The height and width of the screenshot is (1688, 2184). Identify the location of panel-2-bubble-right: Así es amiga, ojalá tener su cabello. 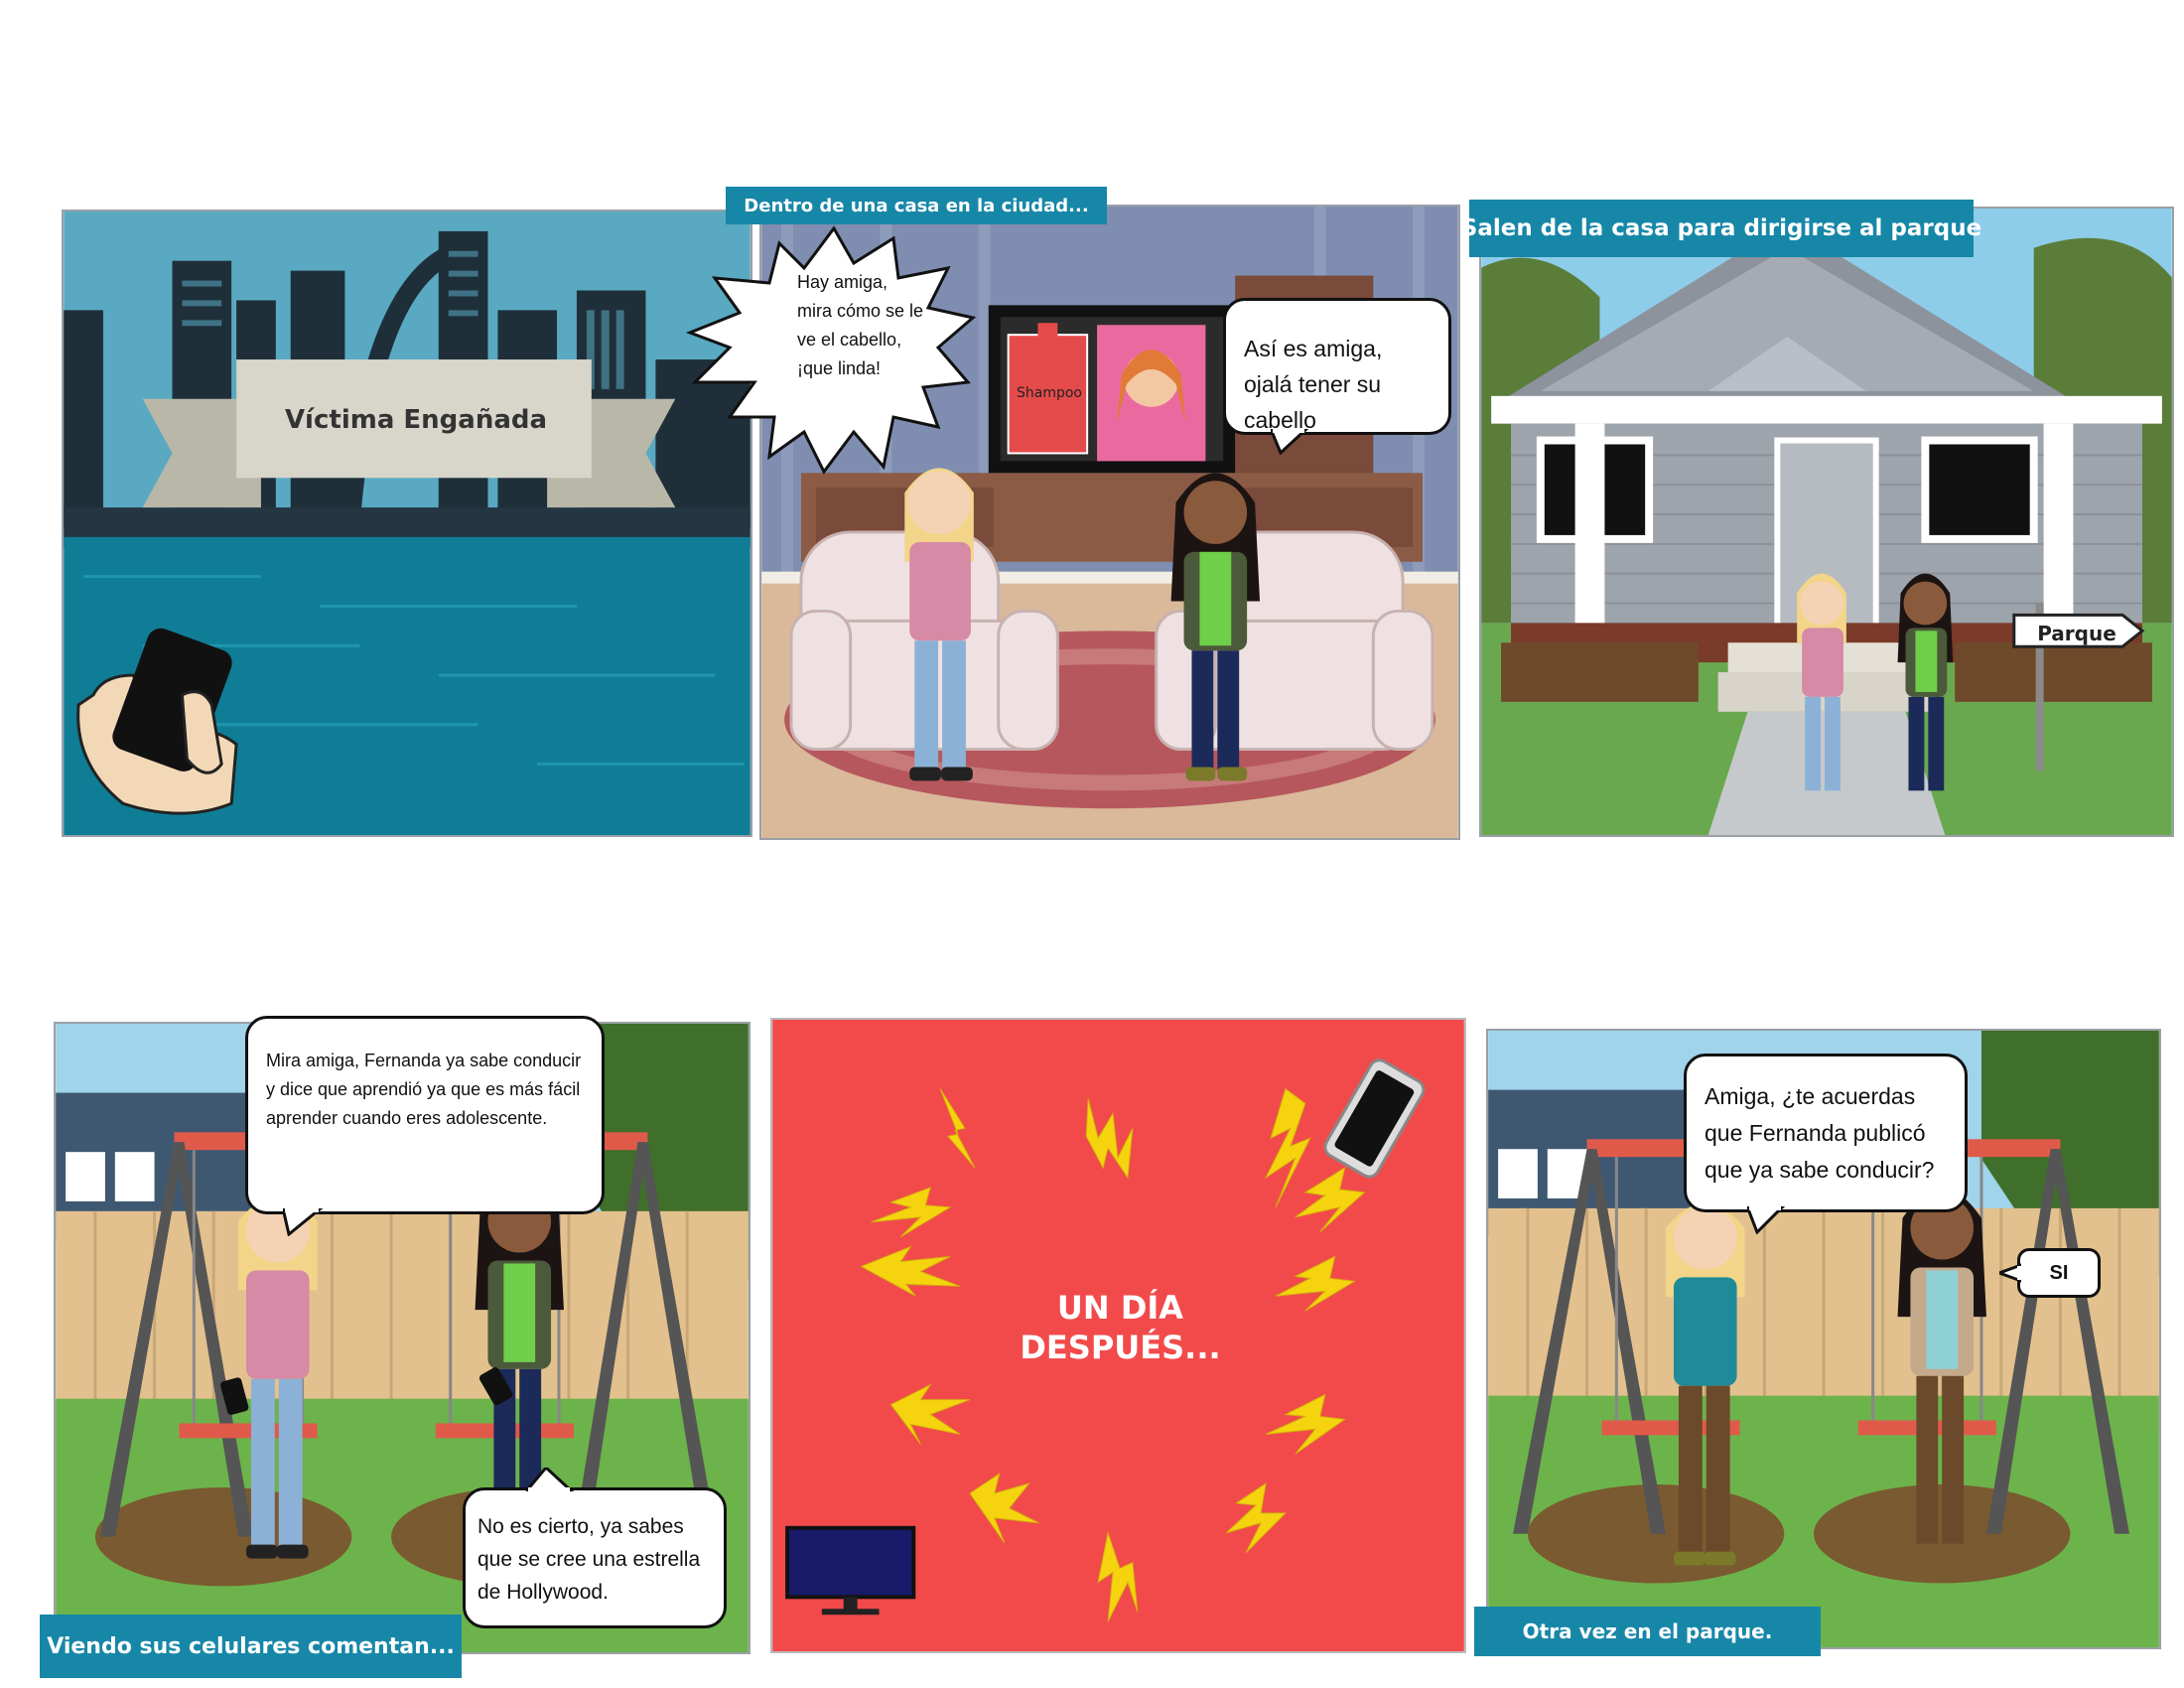
(1337, 366).